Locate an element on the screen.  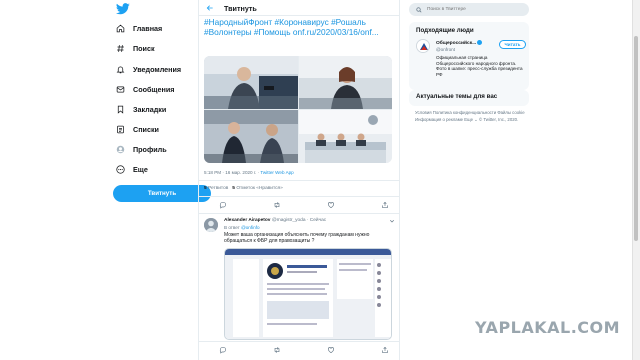
scrollbar-thumb is located at coordinates (636, 138).